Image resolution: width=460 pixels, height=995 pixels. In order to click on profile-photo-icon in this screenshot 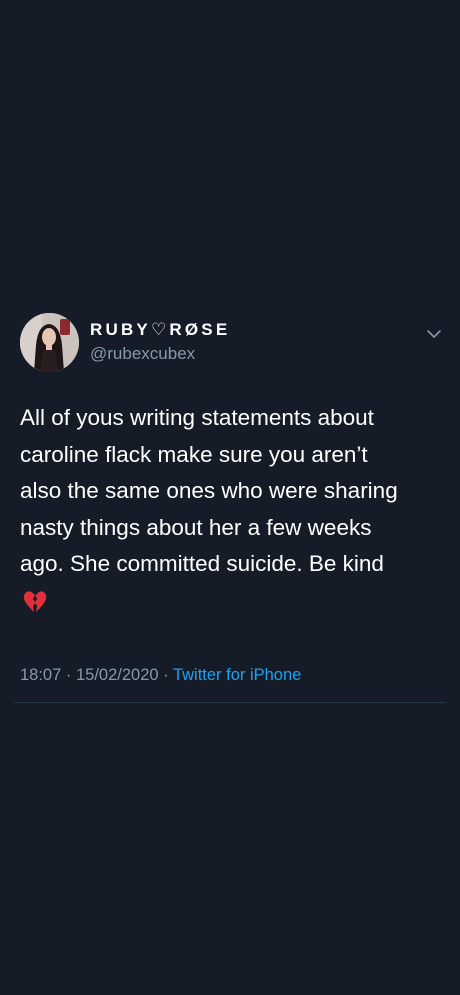, I will do `click(49, 342)`.